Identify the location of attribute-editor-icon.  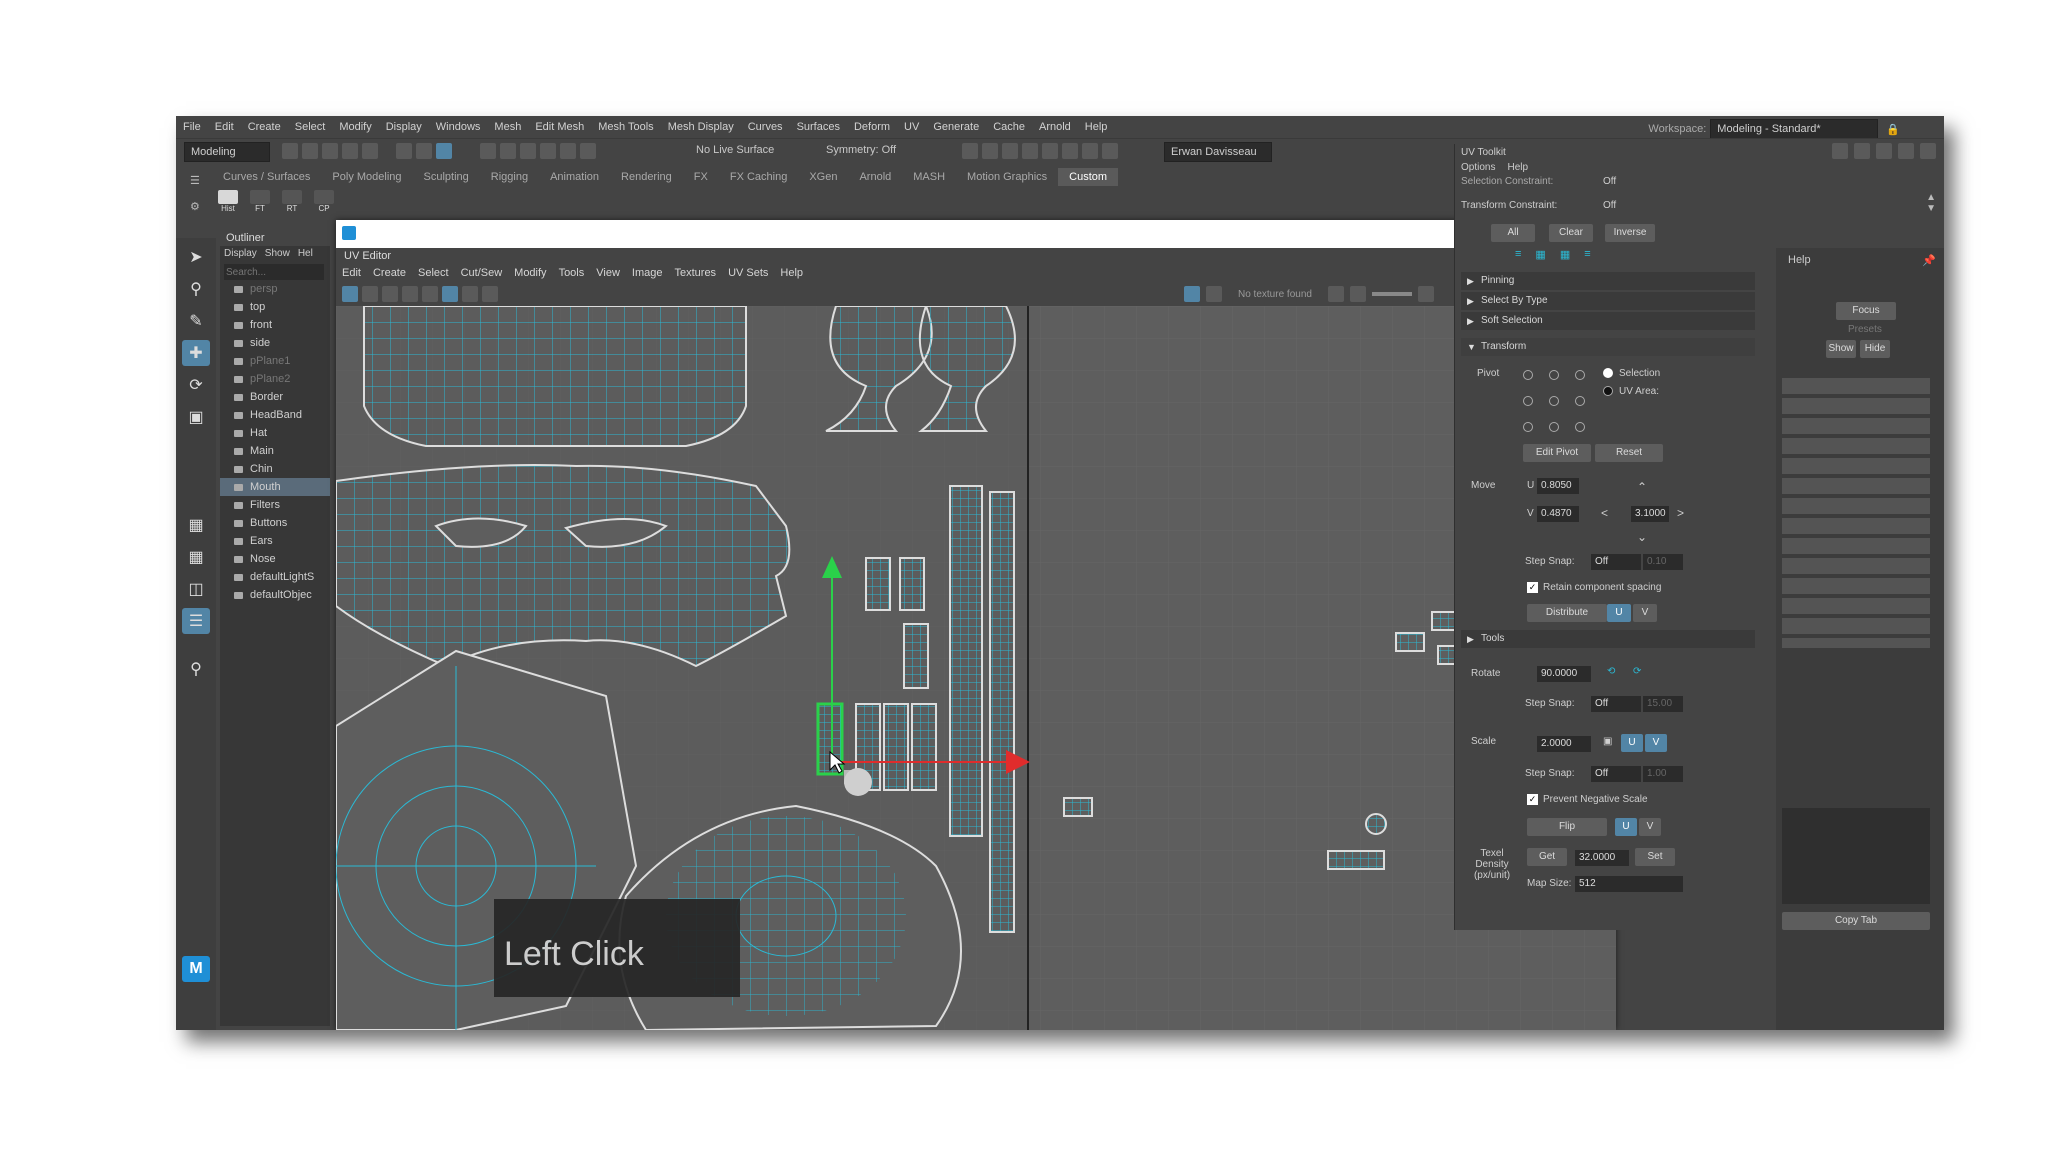
(1862, 151).